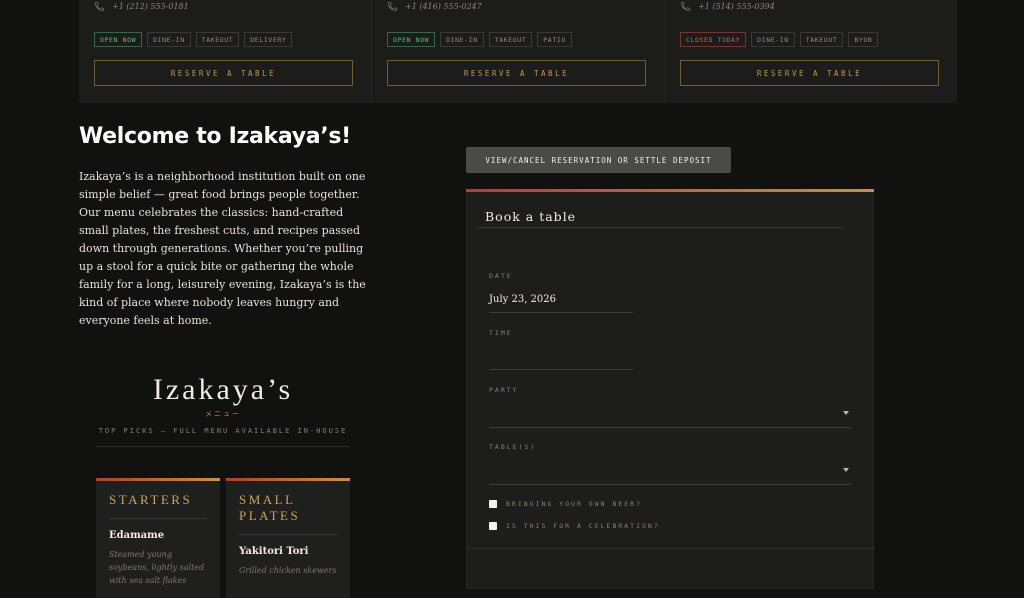  I want to click on tag-list: OPEN NOW DINE-IN TAKEOUT PATIO, so click(479, 39).